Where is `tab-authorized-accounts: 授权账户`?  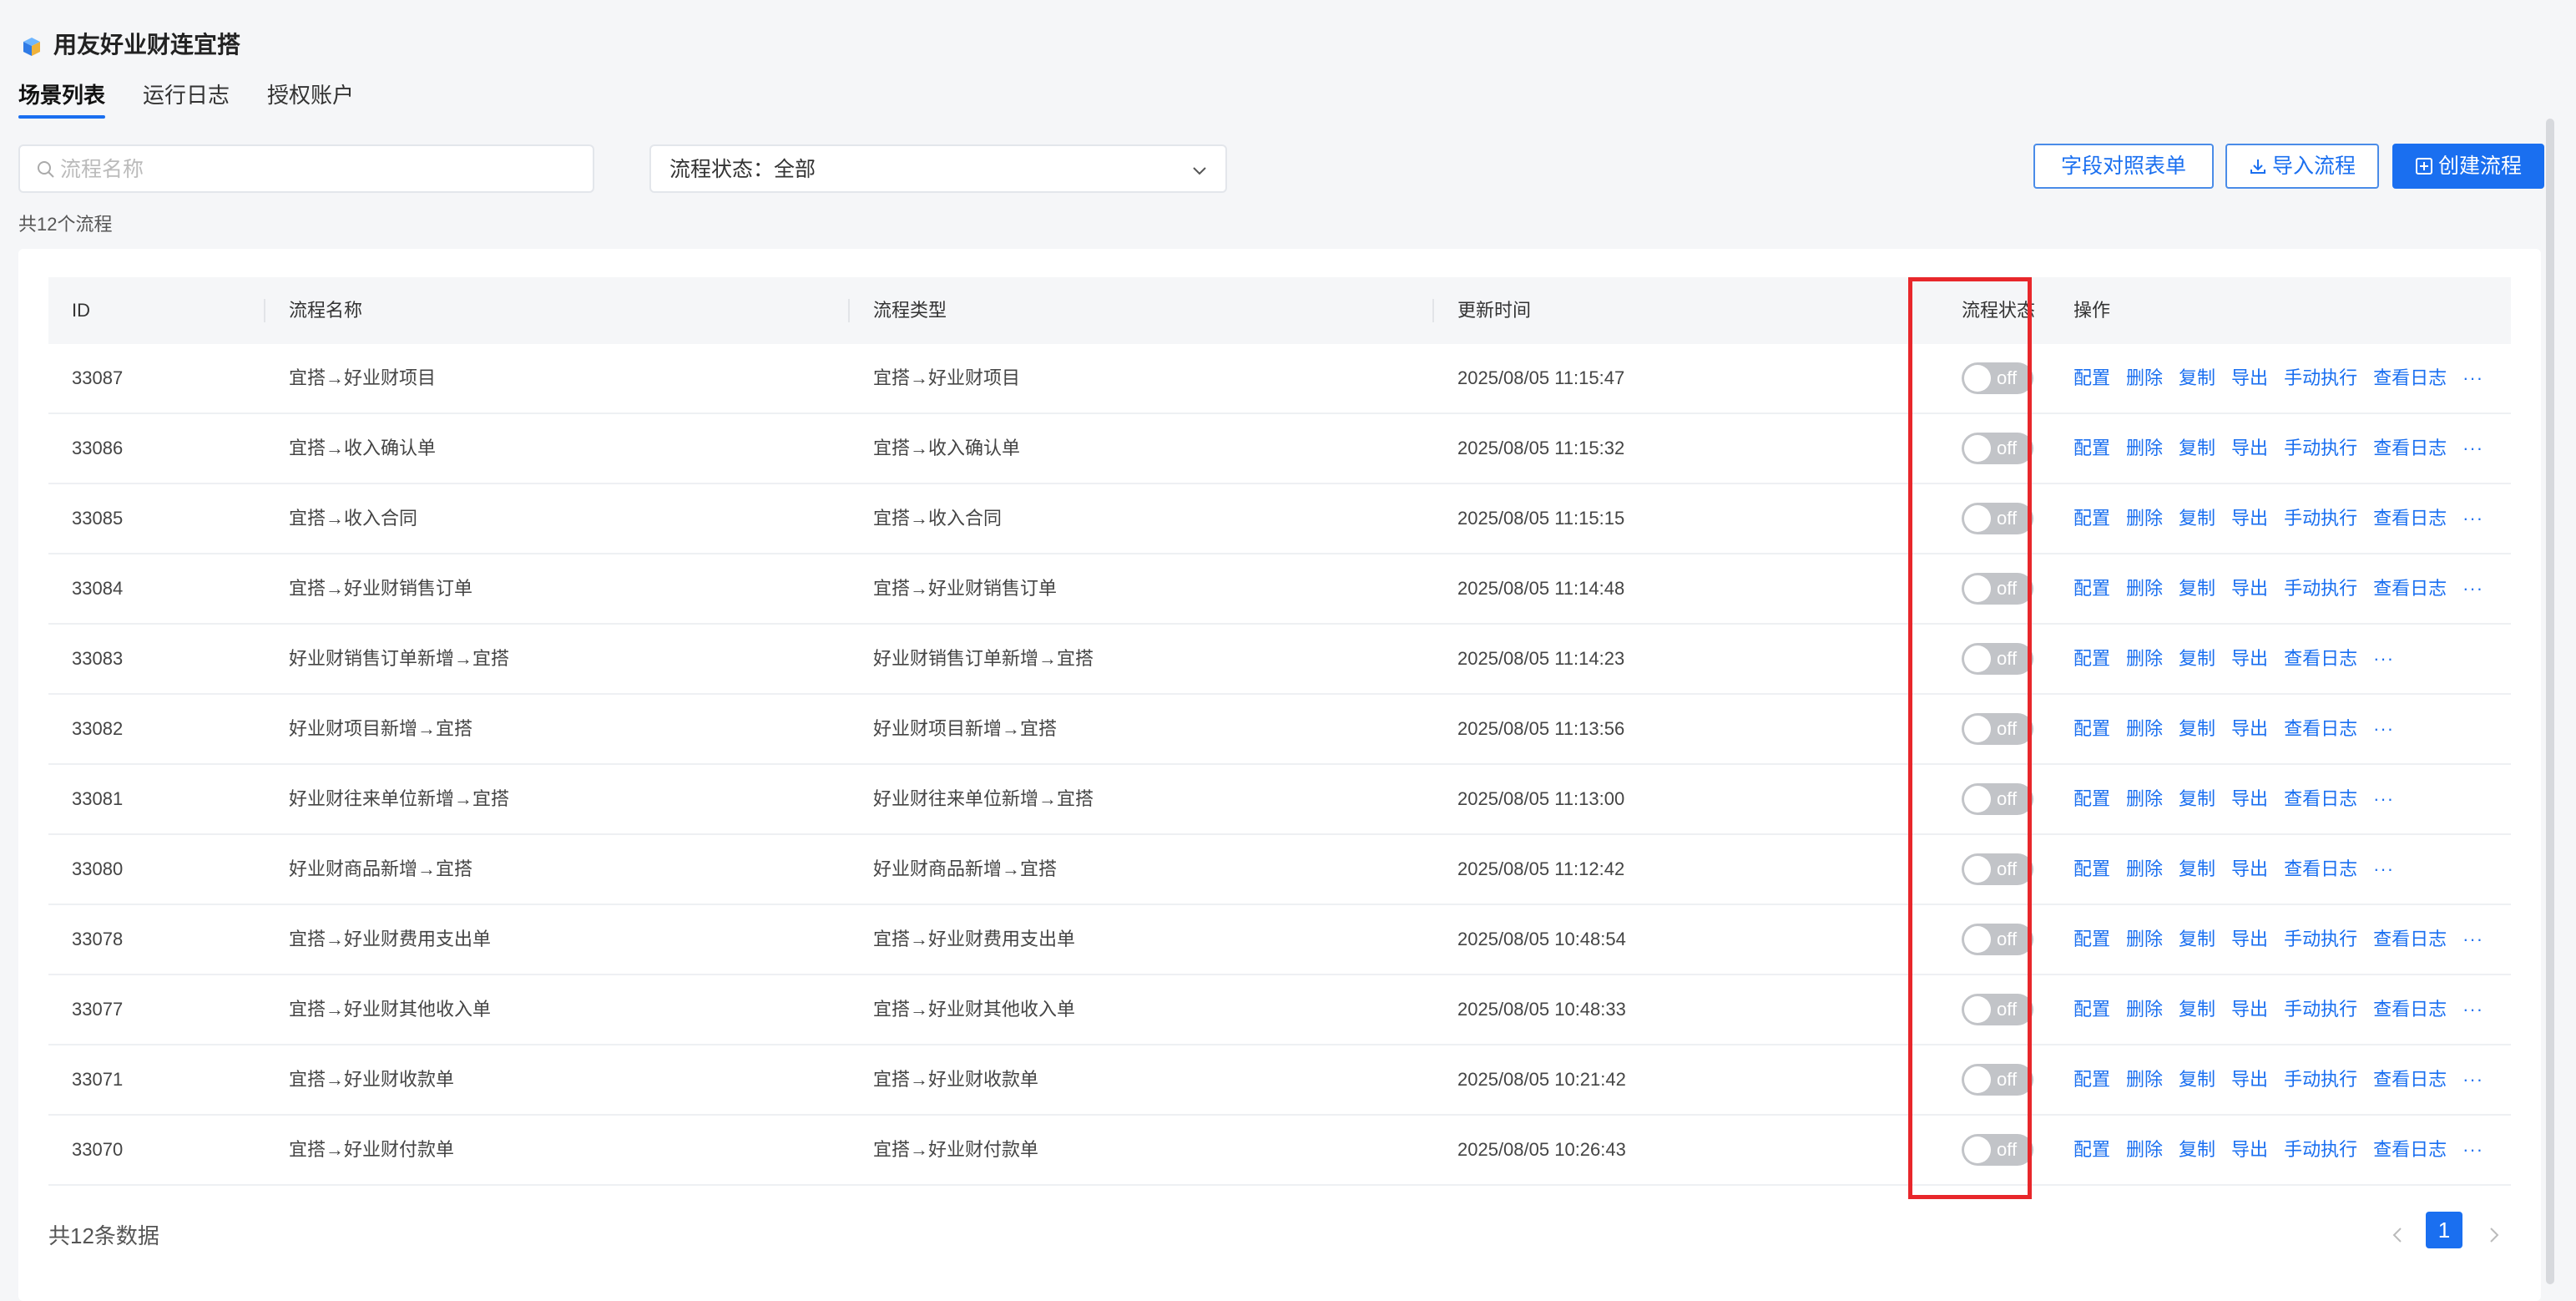
tab-authorized-accounts: 授权账户 is located at coordinates (310, 95).